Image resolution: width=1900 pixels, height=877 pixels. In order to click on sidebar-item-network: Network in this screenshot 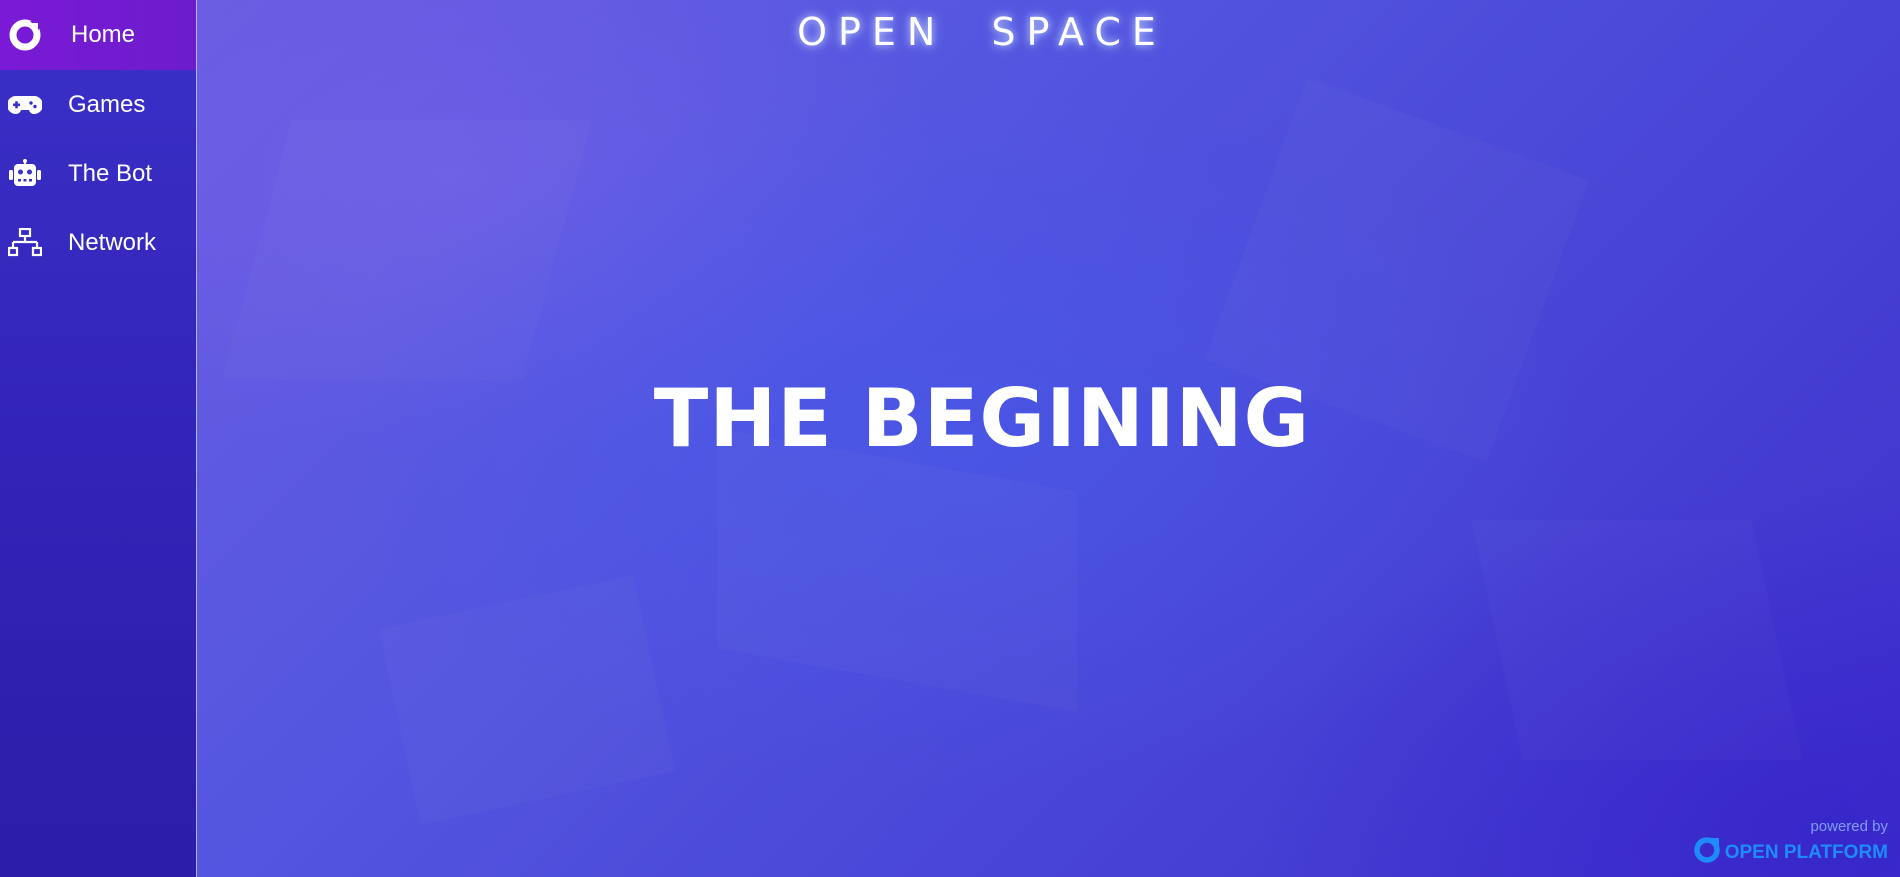, I will do `click(98, 242)`.